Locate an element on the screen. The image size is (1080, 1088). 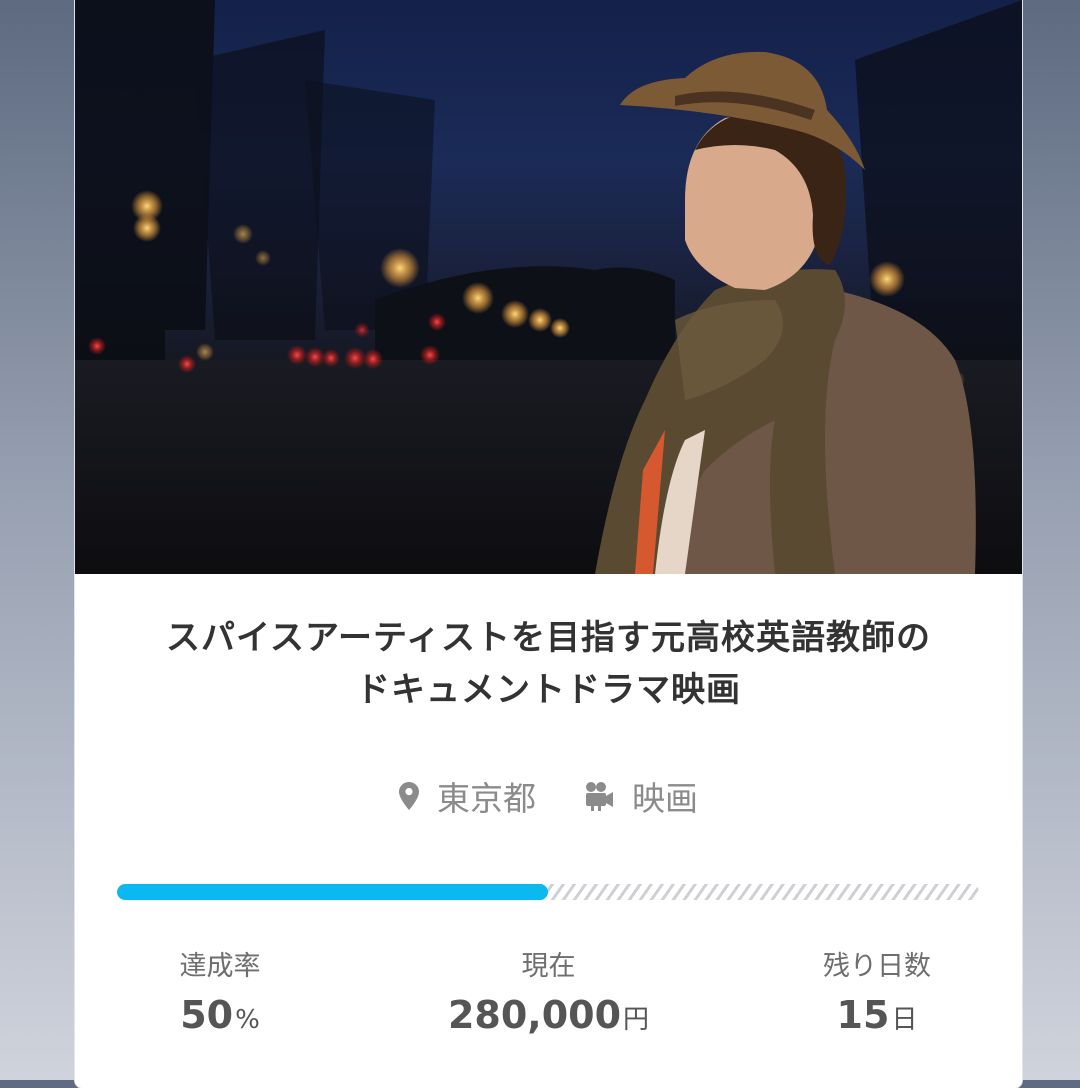
funding-progress-bar is located at coordinates (548, 892).